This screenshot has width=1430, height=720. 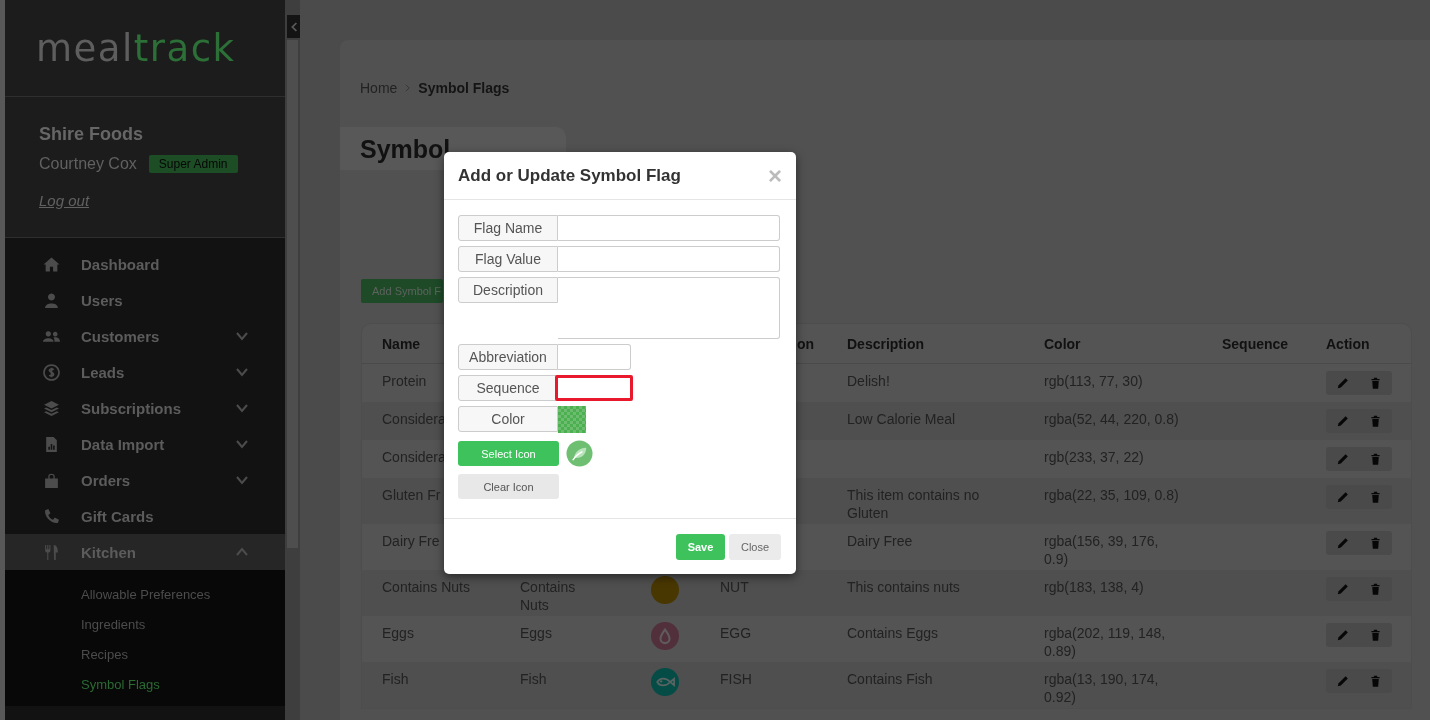 What do you see at coordinates (775, 175) in the screenshot?
I see `close-button: ×` at bounding box center [775, 175].